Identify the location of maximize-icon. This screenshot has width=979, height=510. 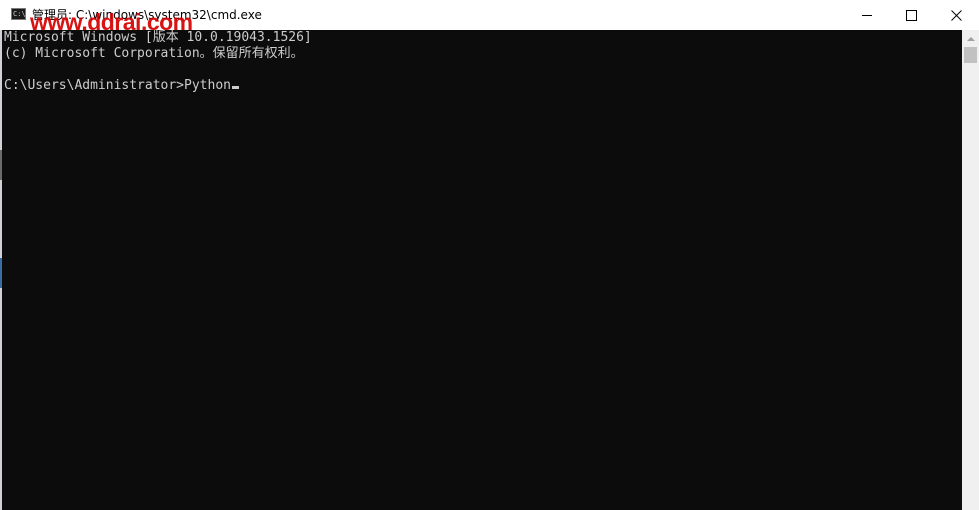
(911, 15).